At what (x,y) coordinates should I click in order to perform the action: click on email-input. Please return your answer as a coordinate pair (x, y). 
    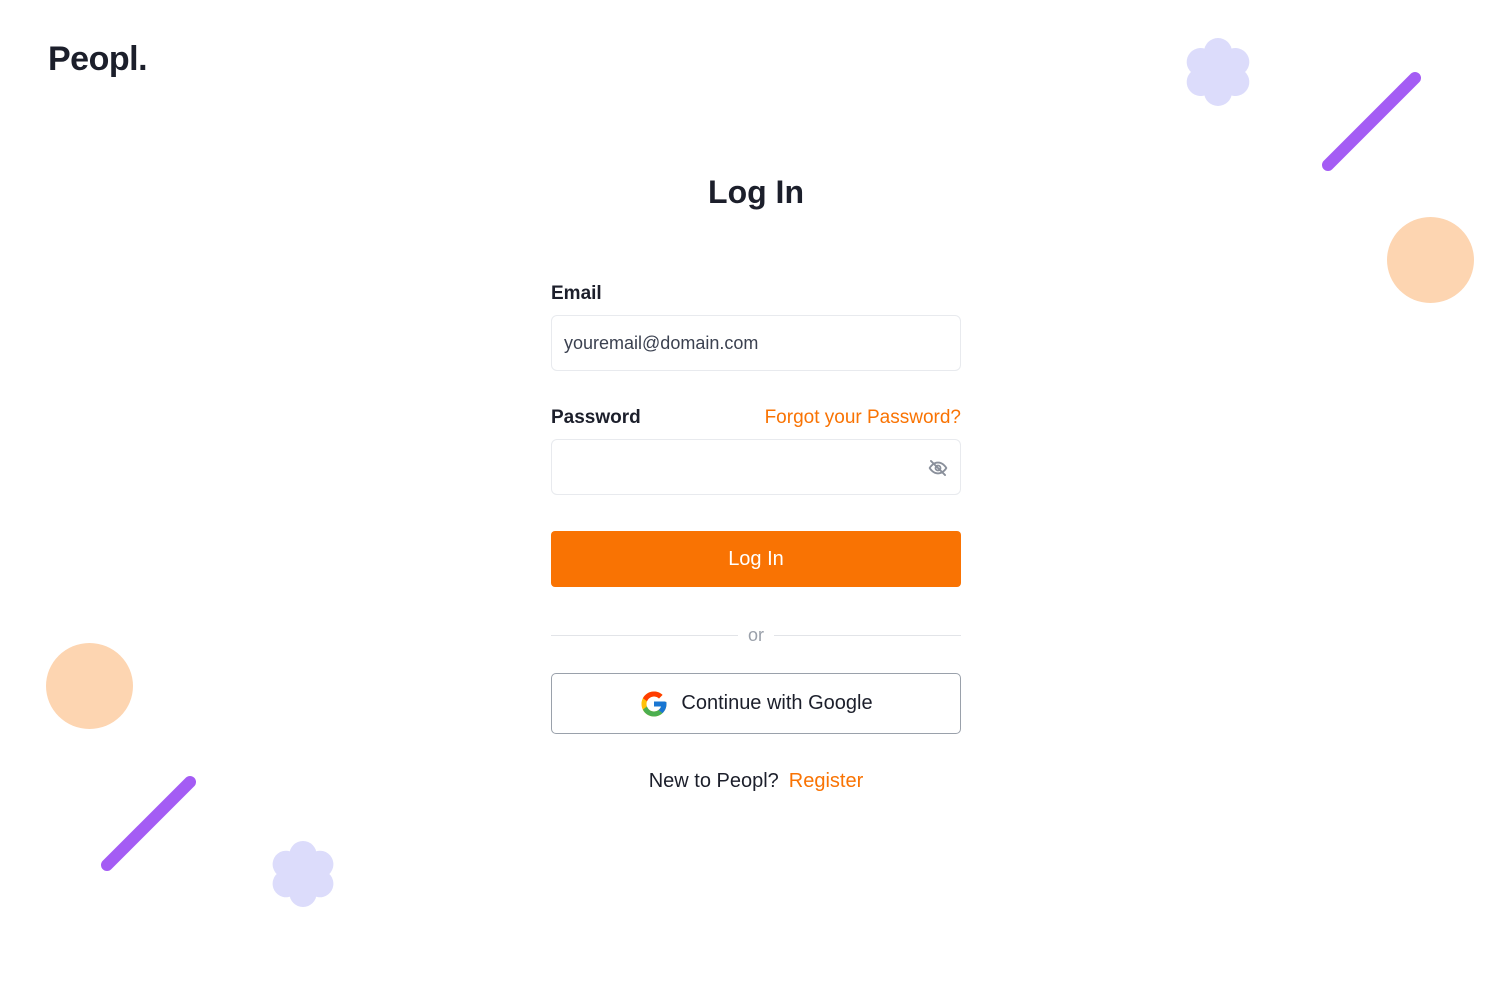
    Looking at the image, I should click on (756, 343).